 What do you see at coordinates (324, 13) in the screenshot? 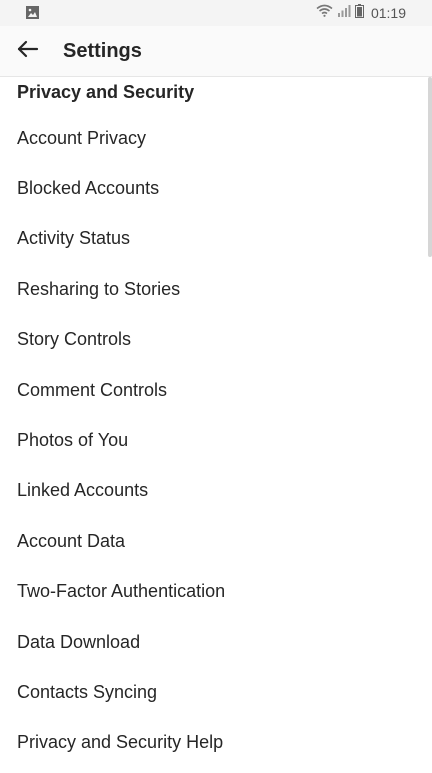
I see `wifi-icon` at bounding box center [324, 13].